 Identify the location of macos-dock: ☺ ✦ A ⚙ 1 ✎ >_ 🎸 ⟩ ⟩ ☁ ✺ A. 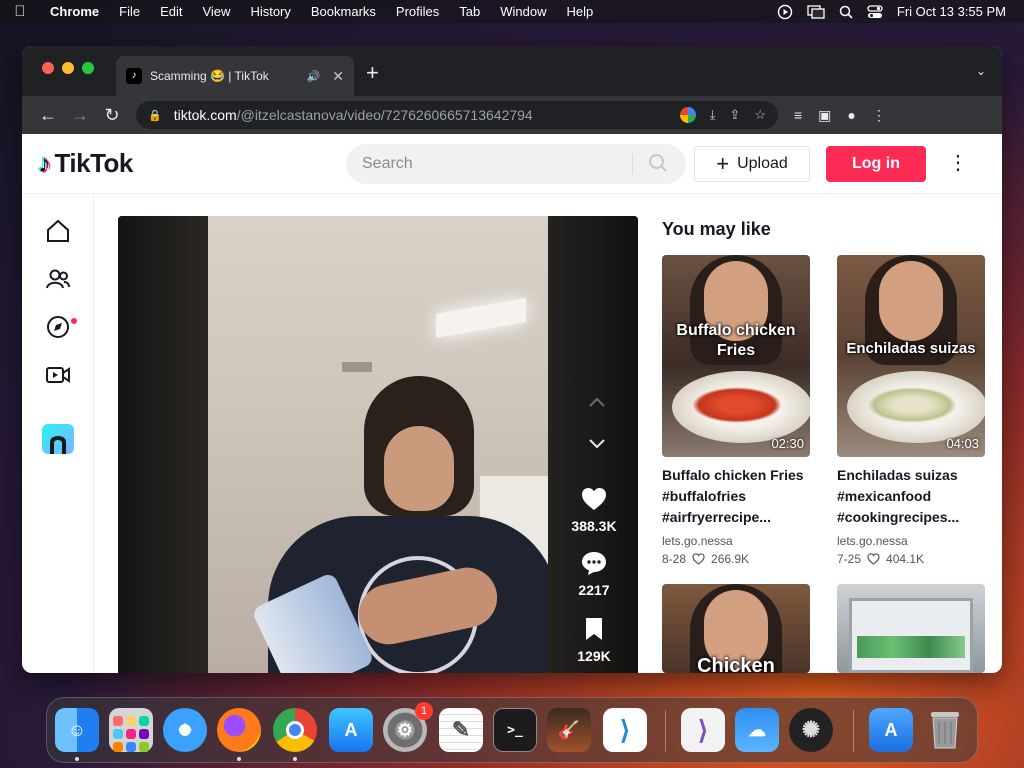
(512, 730).